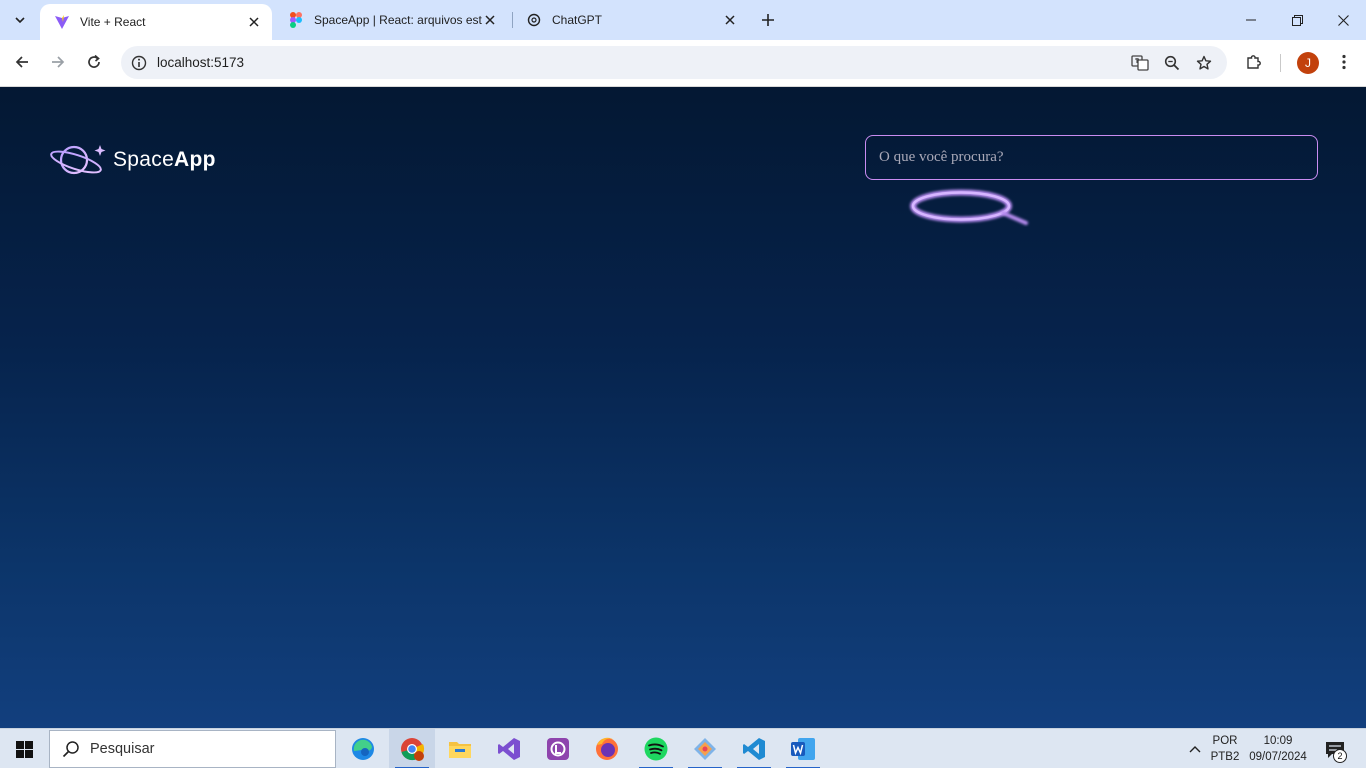 The width and height of the screenshot is (1366, 768). What do you see at coordinates (122, 749) in the screenshot?
I see `taskbar-search-label: Pesquisar` at bounding box center [122, 749].